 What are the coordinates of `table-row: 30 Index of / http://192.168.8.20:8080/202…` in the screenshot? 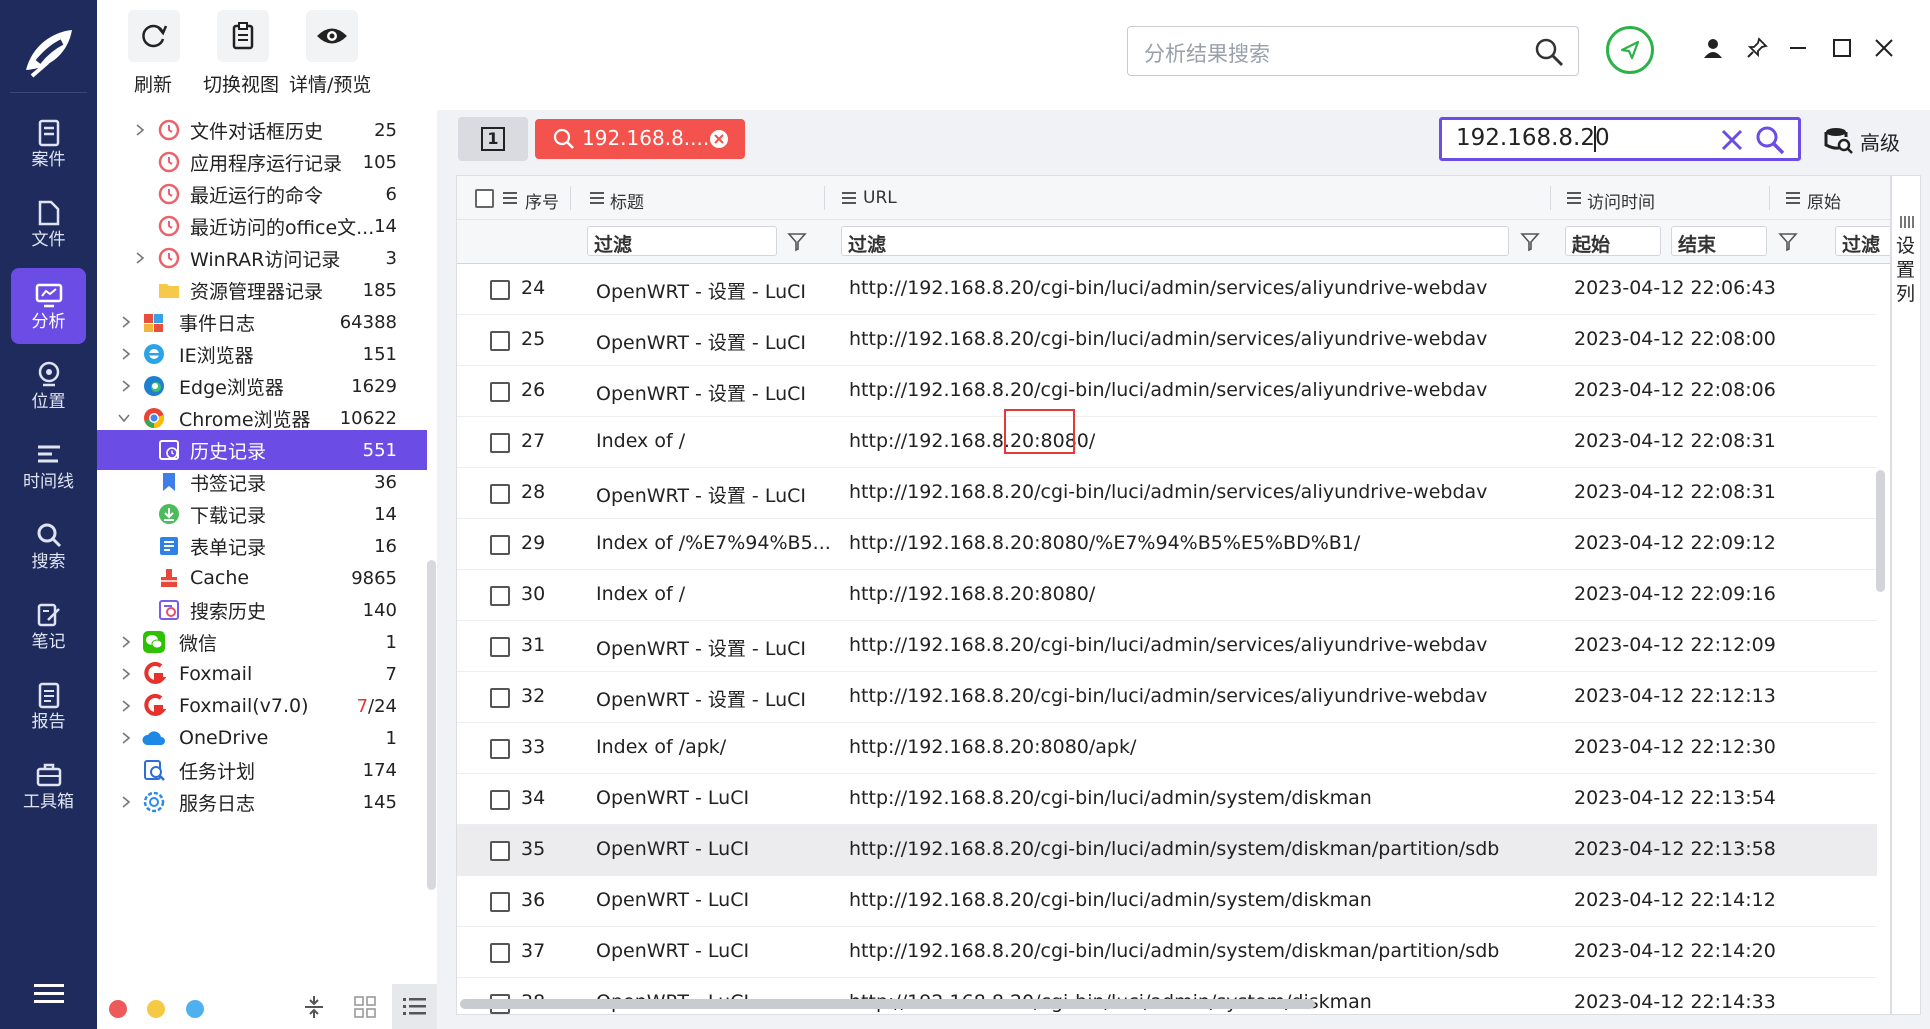 It's located at (1167, 595).